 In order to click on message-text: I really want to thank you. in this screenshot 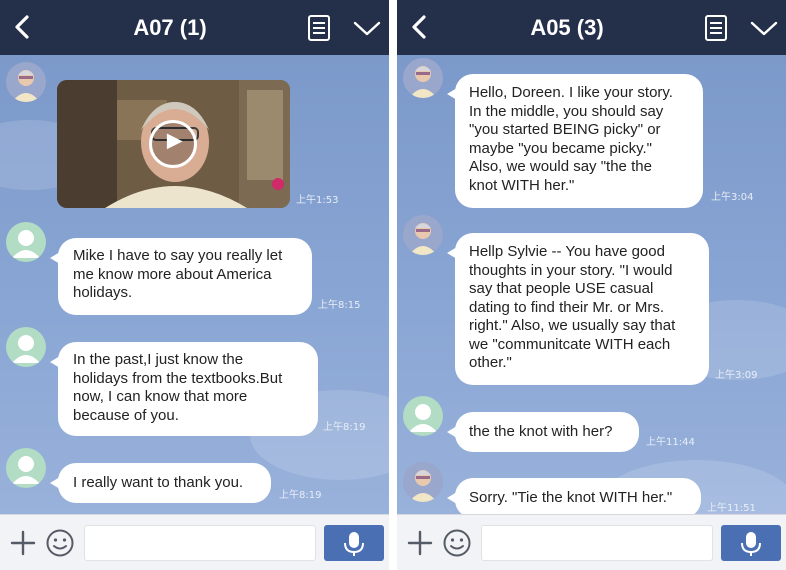, I will do `click(158, 482)`.